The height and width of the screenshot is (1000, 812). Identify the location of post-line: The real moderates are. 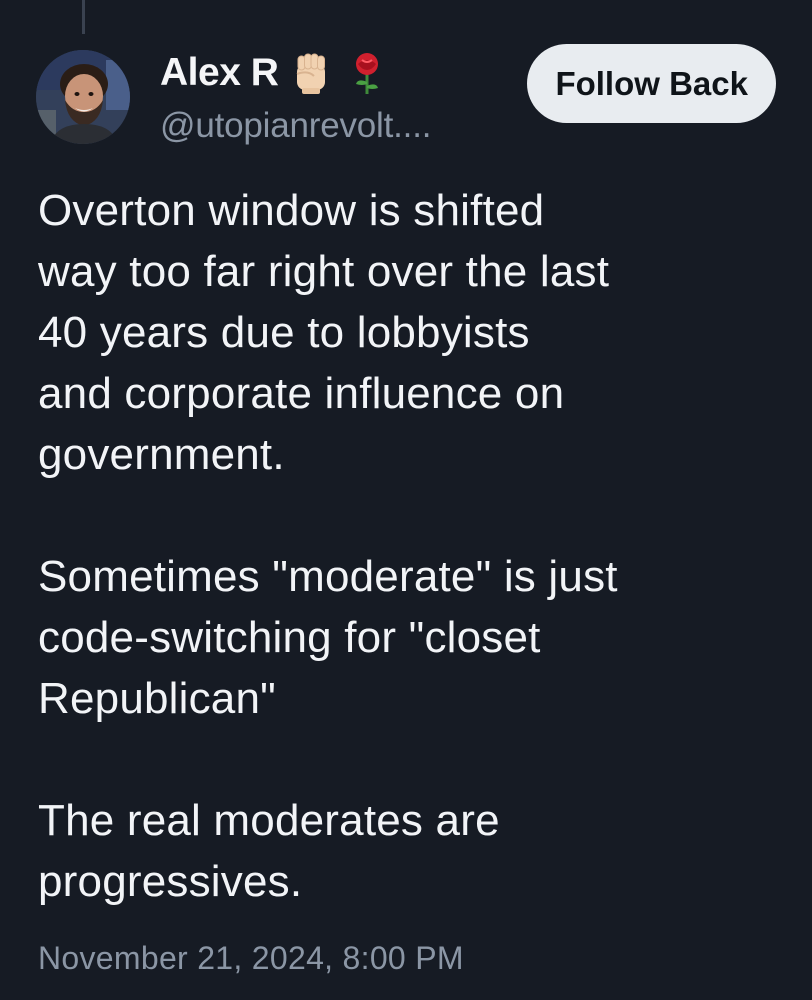
(269, 820).